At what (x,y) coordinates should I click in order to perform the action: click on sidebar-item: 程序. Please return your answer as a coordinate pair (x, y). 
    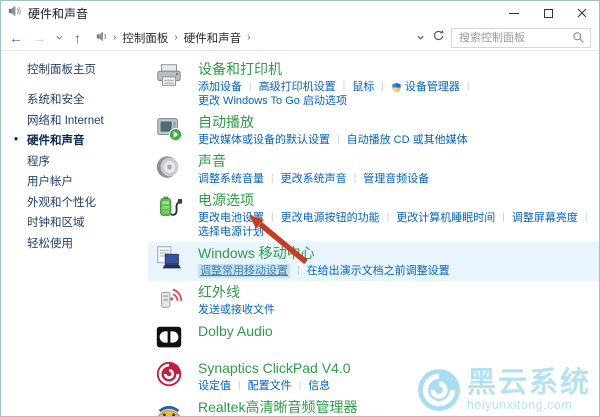
    Looking at the image, I should click on (87, 162).